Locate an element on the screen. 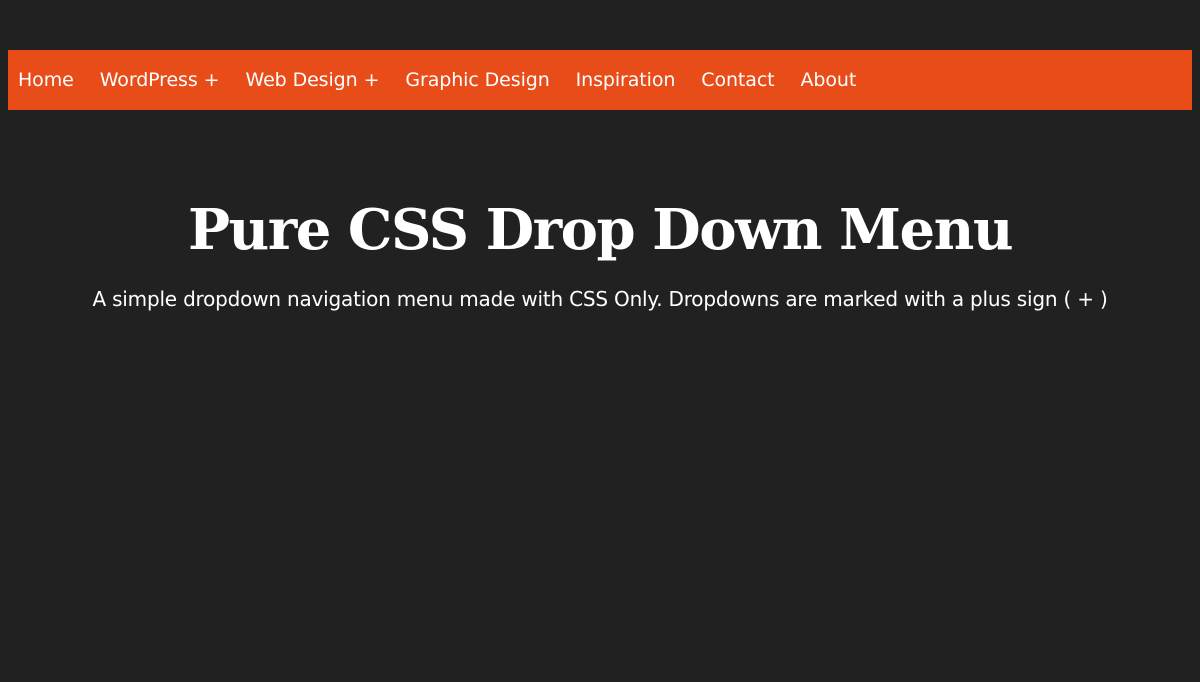 This screenshot has width=1200, height=682. nav-item-label: Graphic Design is located at coordinates (477, 80).